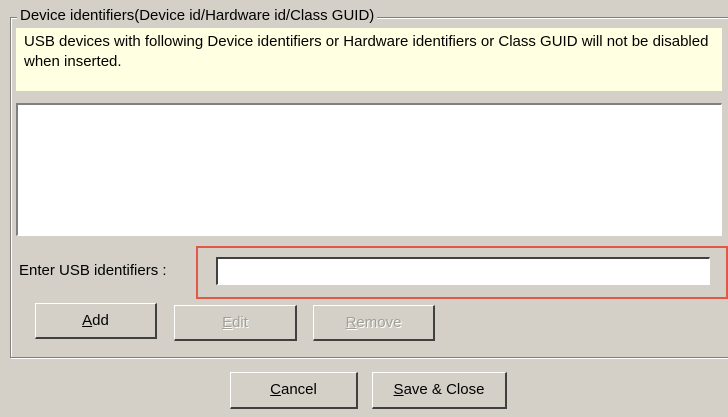  What do you see at coordinates (240, 322) in the screenshot?
I see `edit-button-label: dit` at bounding box center [240, 322].